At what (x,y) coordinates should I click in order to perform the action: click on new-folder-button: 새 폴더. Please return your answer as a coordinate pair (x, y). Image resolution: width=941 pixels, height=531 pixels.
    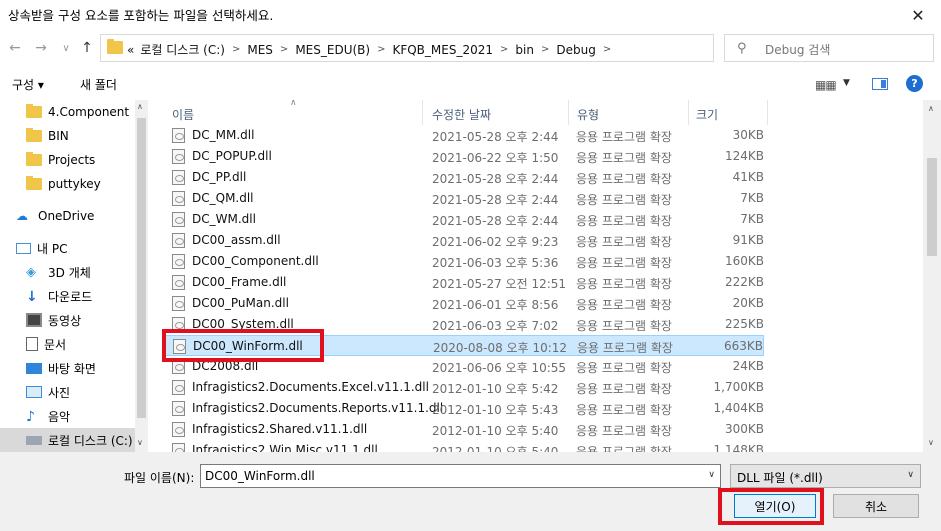
    Looking at the image, I should click on (98, 84).